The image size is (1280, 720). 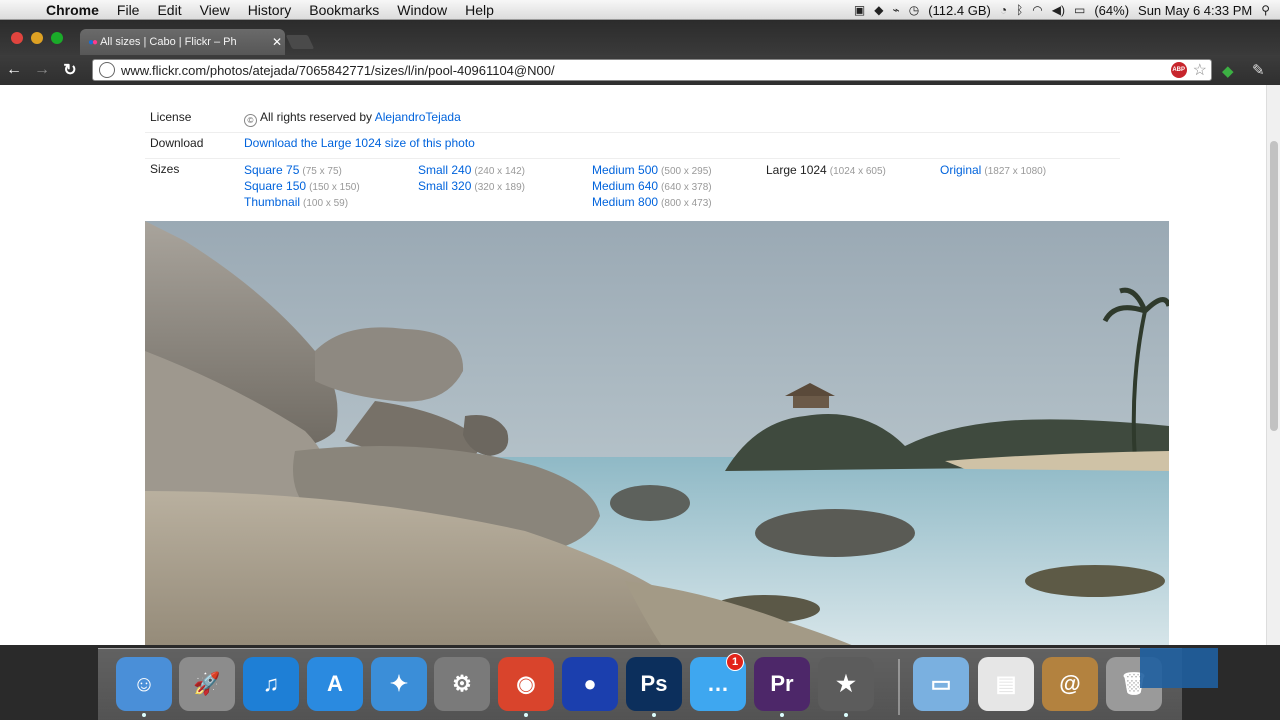 I want to click on close-tab-icon: ✕, so click(x=277, y=42).